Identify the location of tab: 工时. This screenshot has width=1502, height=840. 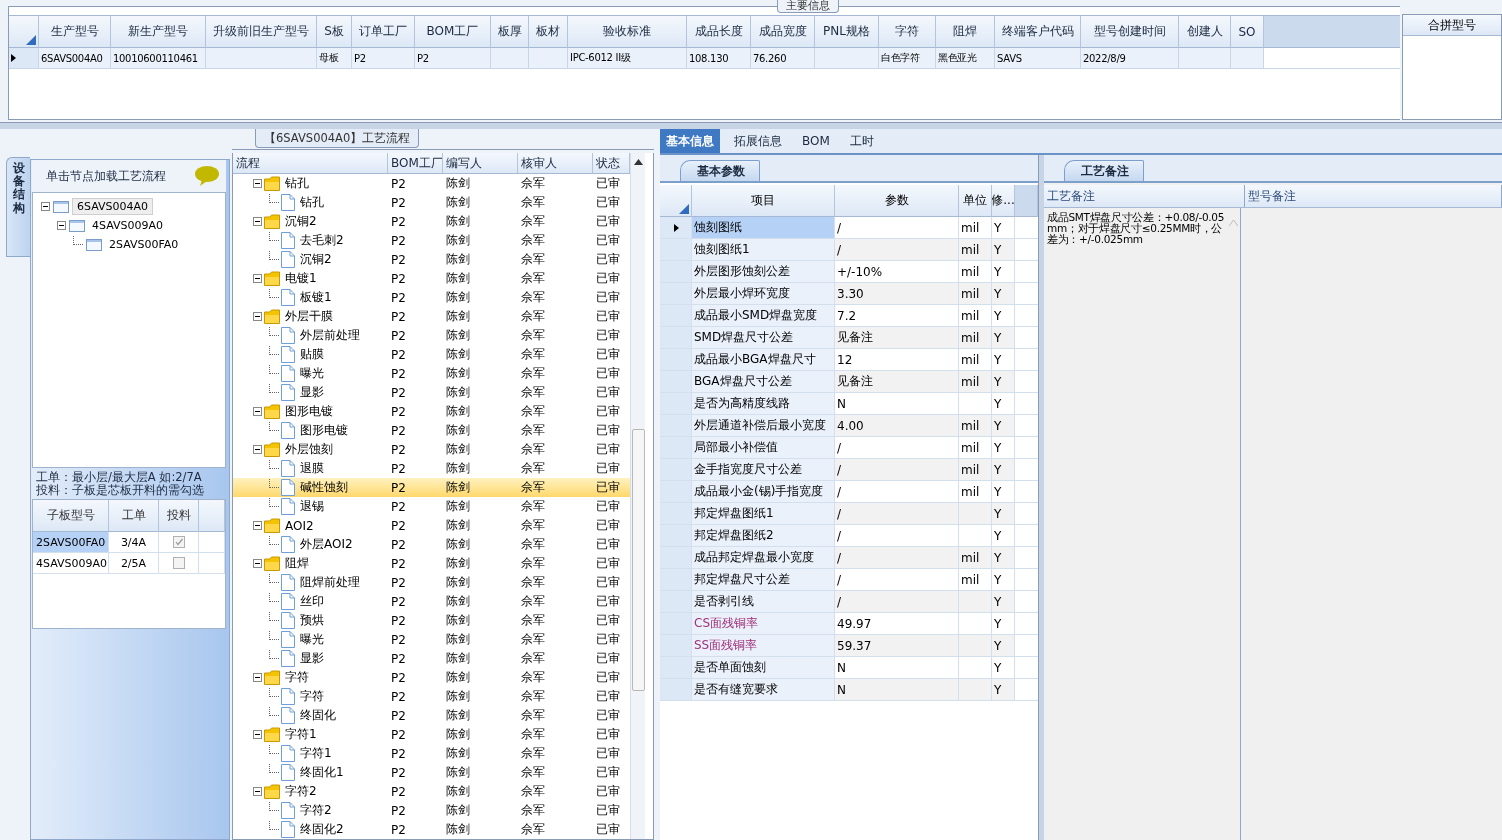
(861, 141).